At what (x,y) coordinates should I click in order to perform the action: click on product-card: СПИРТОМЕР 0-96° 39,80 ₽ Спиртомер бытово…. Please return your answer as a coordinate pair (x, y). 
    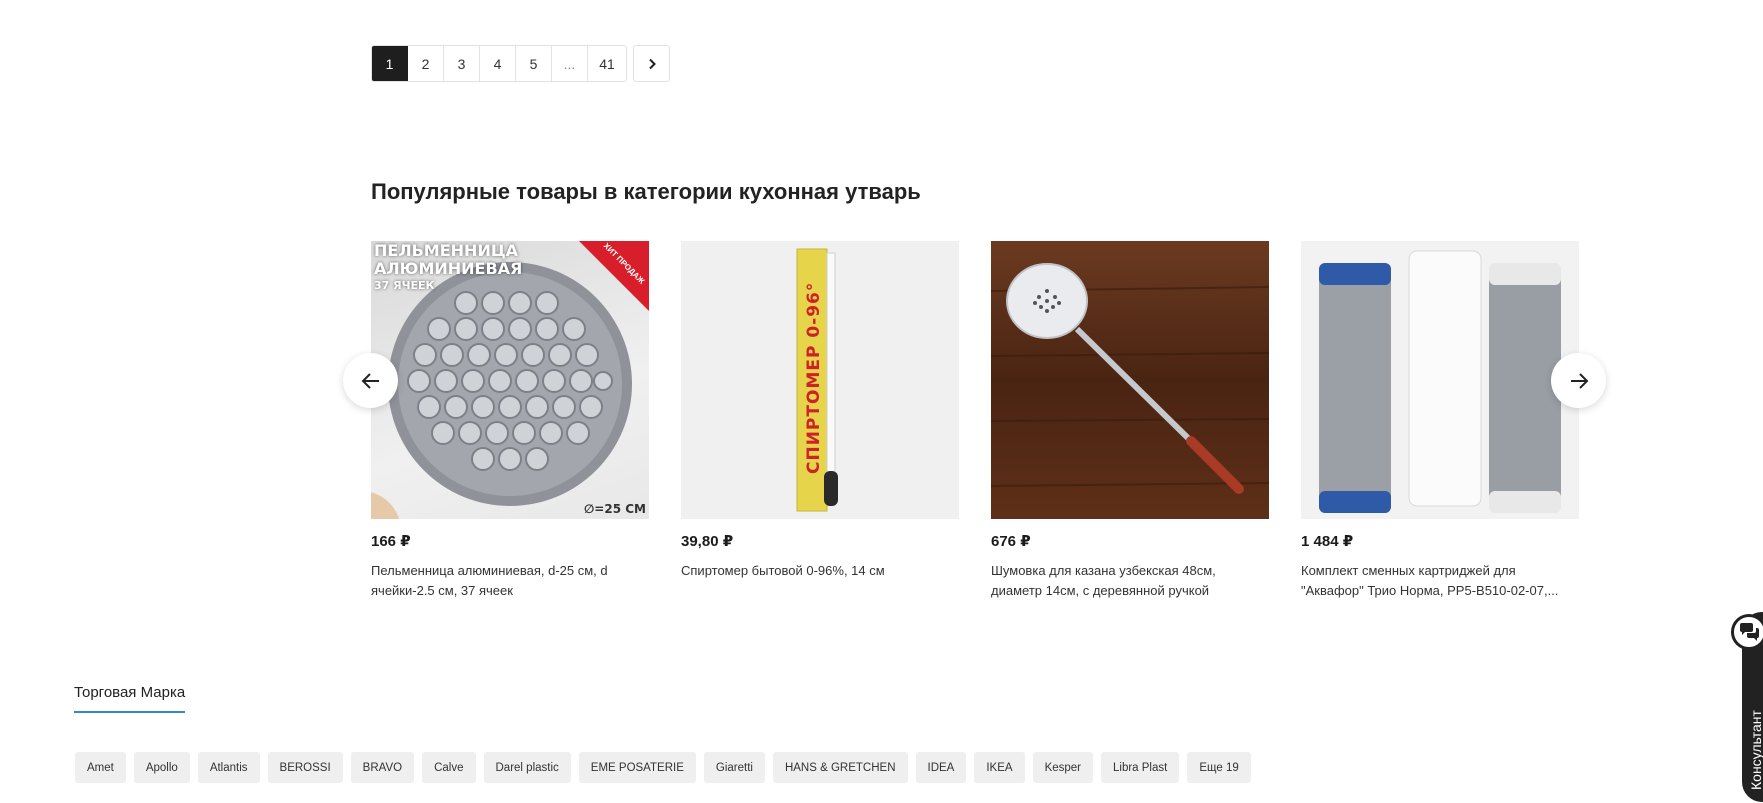
    Looking at the image, I should click on (820, 421).